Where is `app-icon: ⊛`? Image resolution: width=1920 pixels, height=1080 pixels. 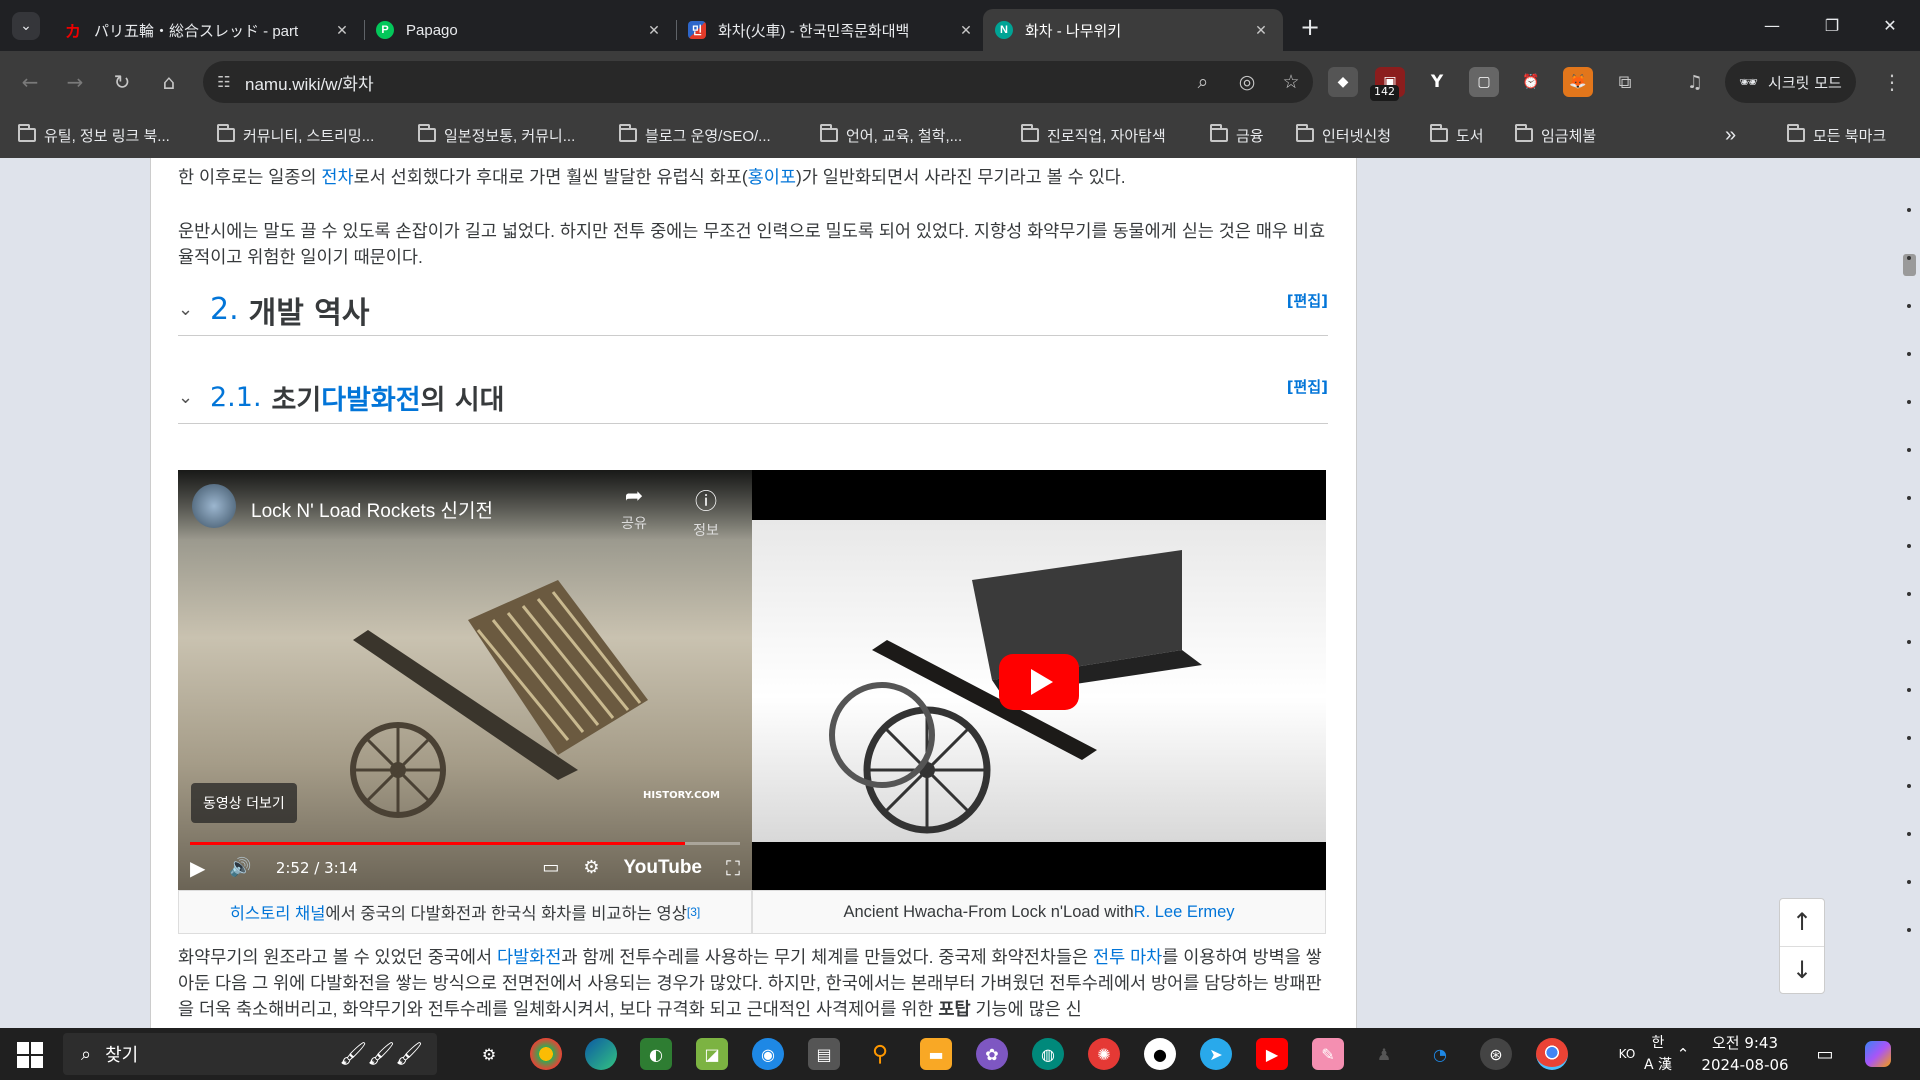
app-icon: ⊛ is located at coordinates (1496, 1054).